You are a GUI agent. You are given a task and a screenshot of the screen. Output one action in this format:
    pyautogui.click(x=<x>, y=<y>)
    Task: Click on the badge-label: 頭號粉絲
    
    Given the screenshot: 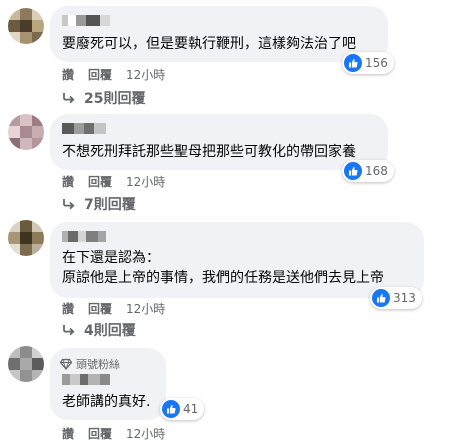 What is the action you would take?
    pyautogui.click(x=98, y=364)
    